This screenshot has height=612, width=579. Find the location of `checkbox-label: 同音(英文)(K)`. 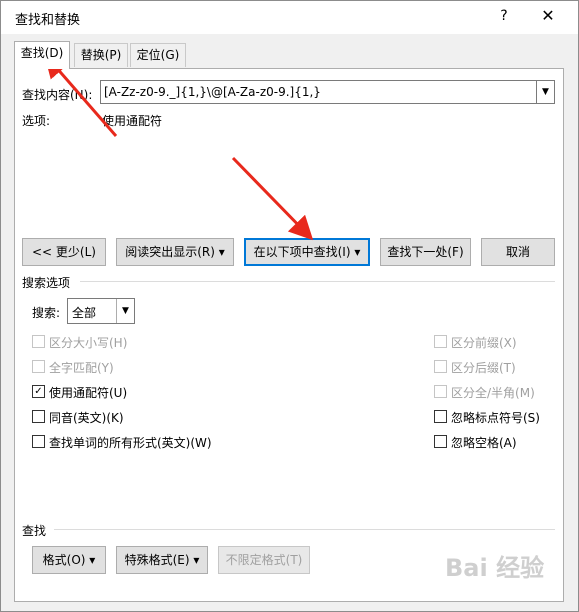

checkbox-label: 同音(英文)(K) is located at coordinates (86, 418).